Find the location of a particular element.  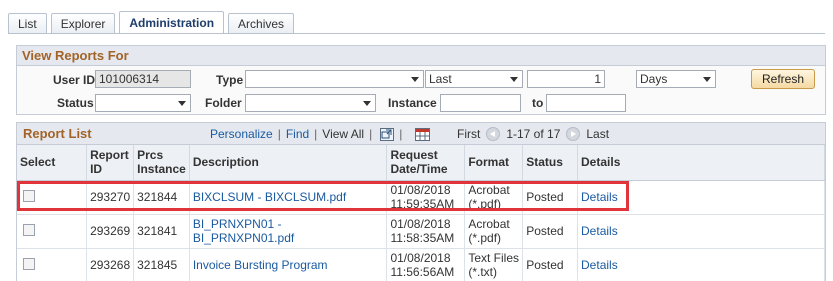

unit-select-value: Days is located at coordinates (654, 79).